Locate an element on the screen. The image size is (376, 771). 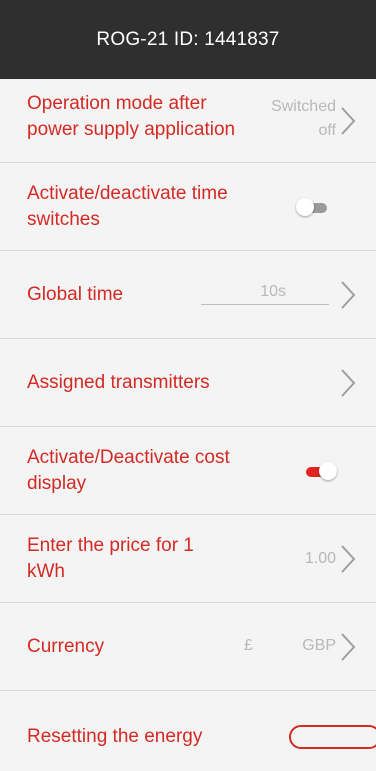
reset-button is located at coordinates (332, 737).